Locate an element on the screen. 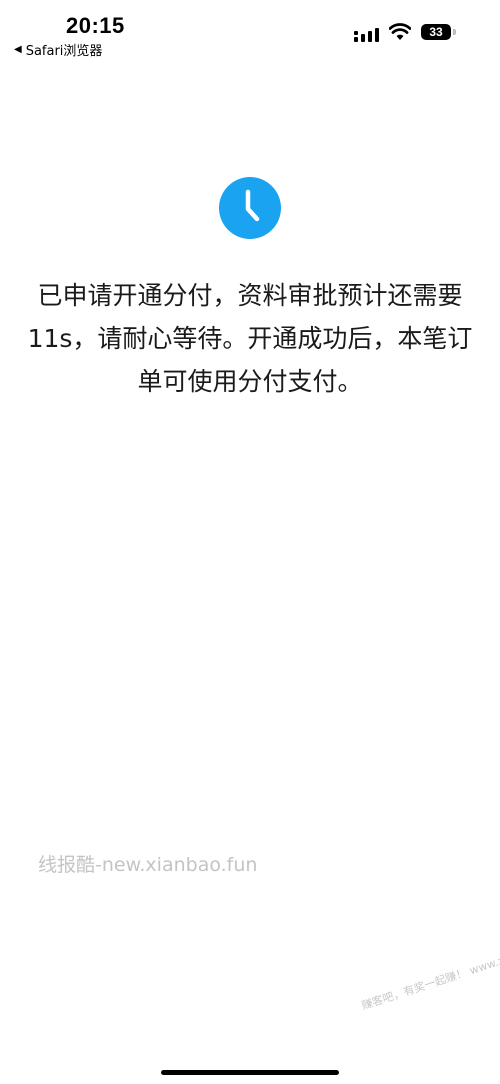 The height and width of the screenshot is (1084, 500). back-link-label: Safari浏览器 is located at coordinates (64, 51).